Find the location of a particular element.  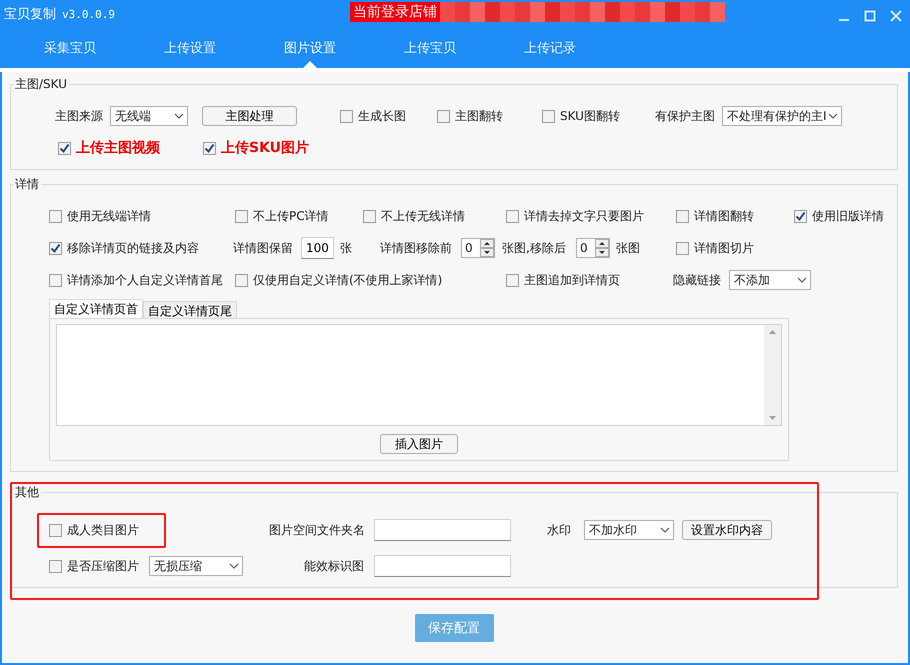

maximize-icon is located at coordinates (870, 16).